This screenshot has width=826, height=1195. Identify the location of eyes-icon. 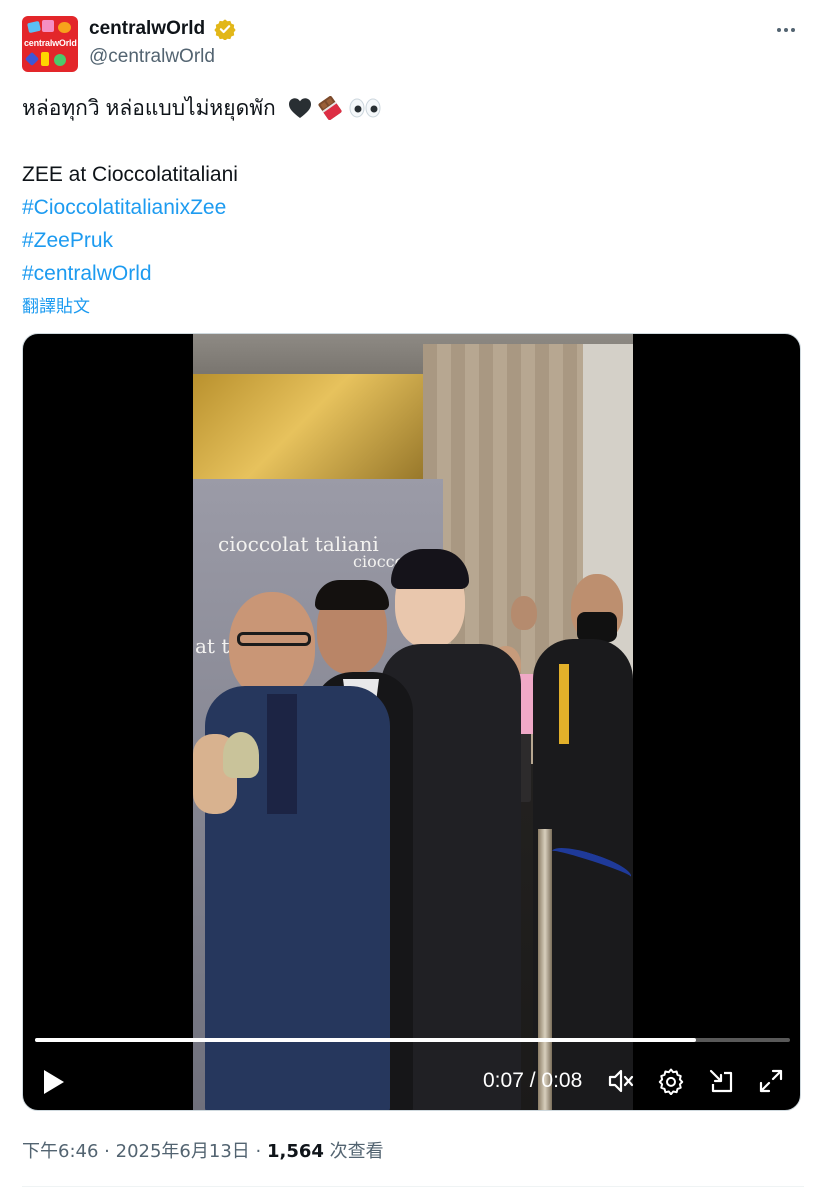
(365, 108).